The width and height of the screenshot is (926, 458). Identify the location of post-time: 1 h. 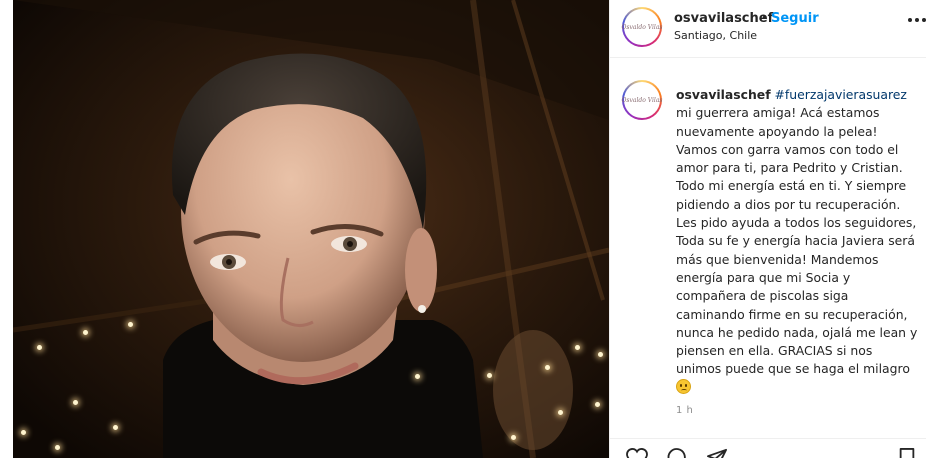
(684, 410).